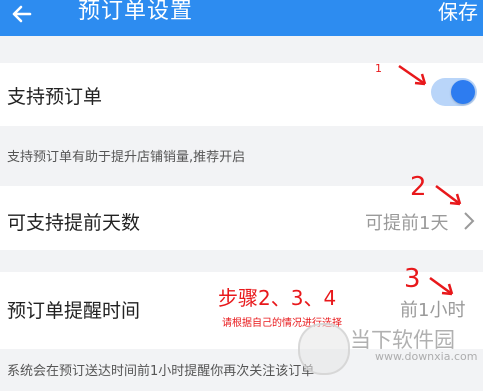  What do you see at coordinates (412, 279) in the screenshot?
I see `annotation-marker-3: 3` at bounding box center [412, 279].